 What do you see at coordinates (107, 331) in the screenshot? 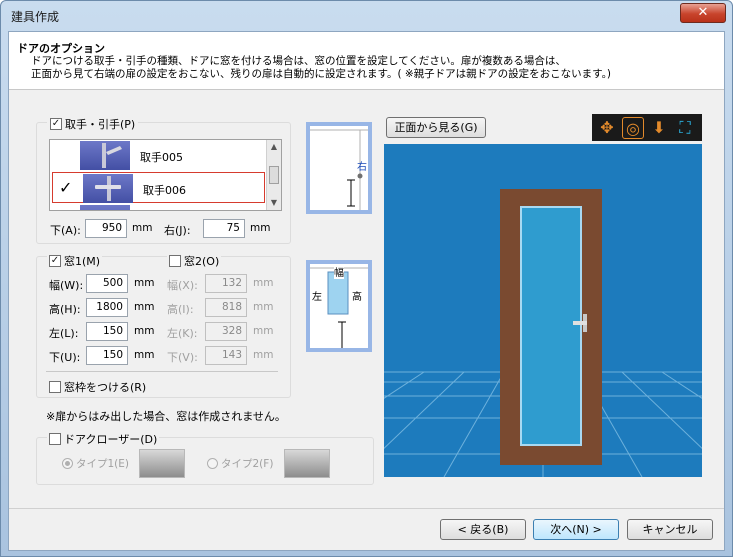
I see `window1-left-input: 150` at bounding box center [107, 331].